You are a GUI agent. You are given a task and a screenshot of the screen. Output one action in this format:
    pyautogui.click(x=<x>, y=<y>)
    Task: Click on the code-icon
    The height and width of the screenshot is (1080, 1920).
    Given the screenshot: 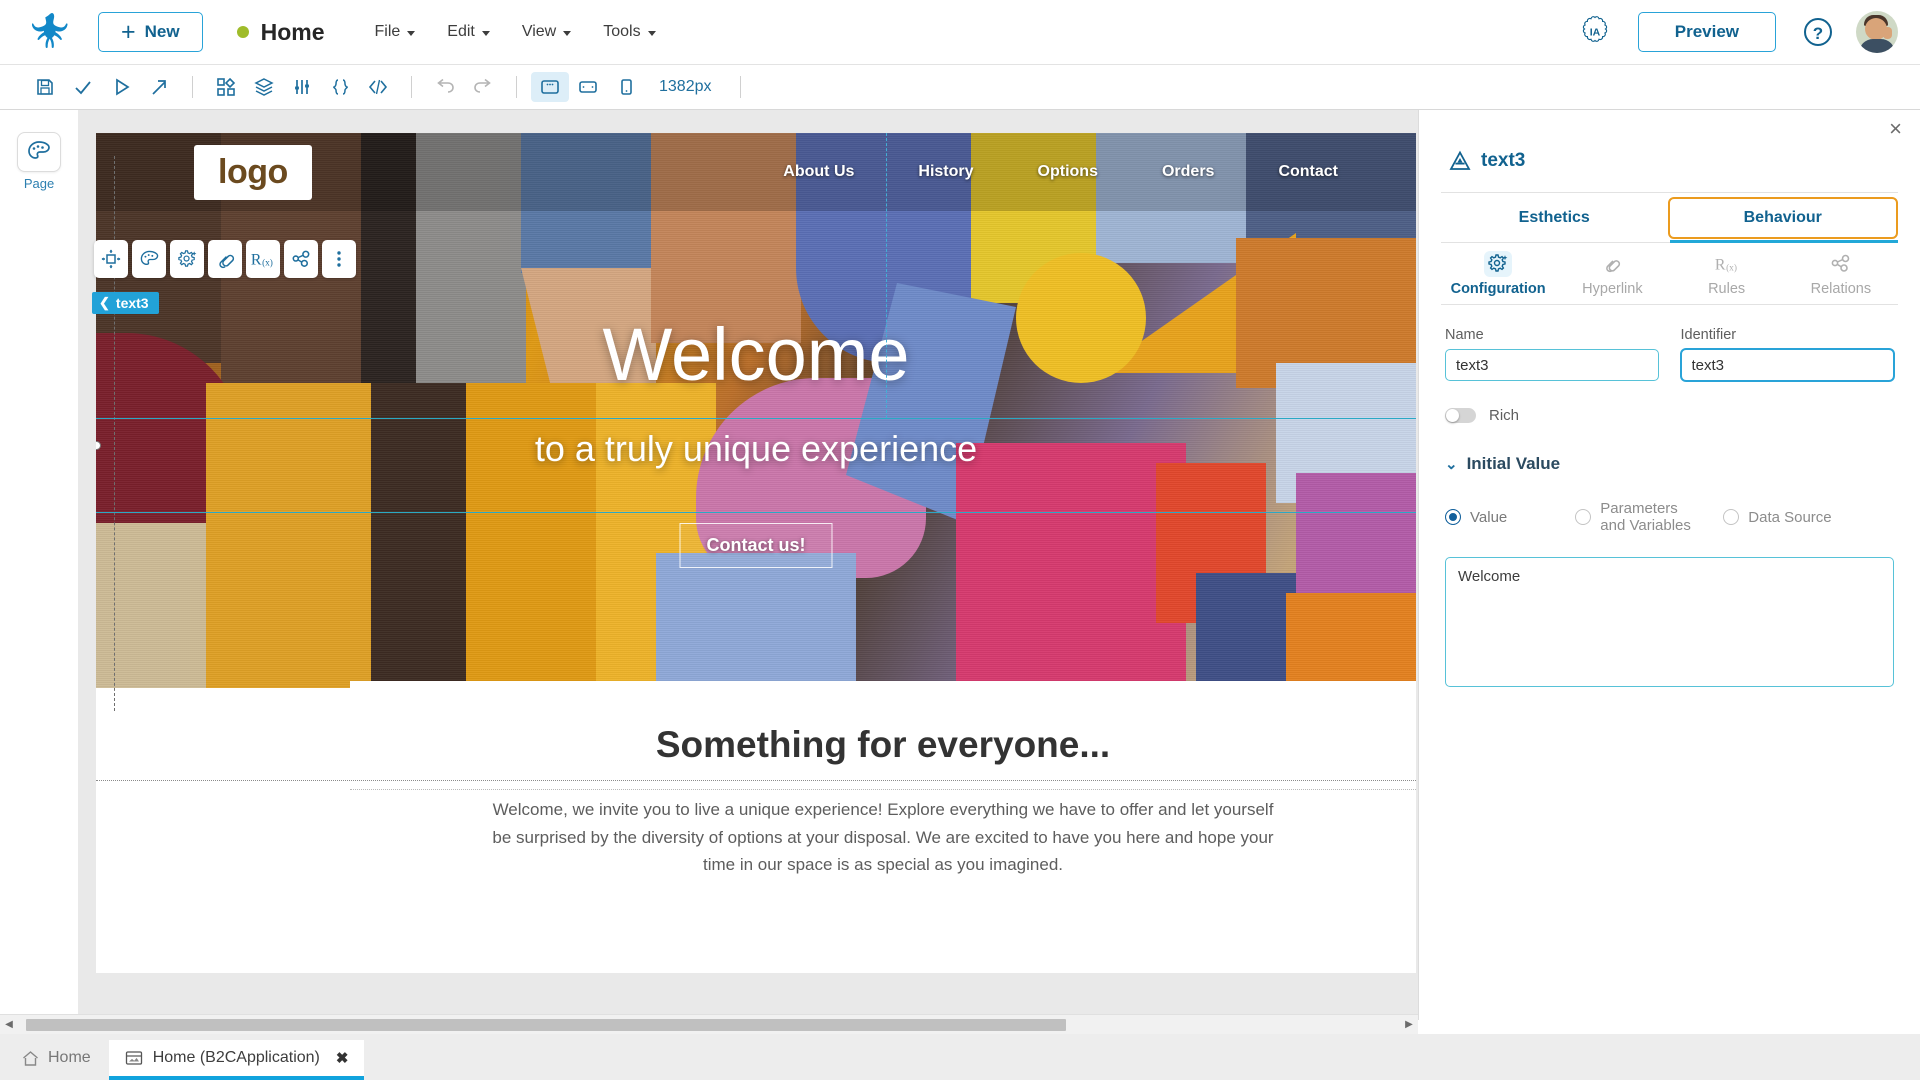 What is the action you would take?
    pyautogui.click(x=378, y=87)
    